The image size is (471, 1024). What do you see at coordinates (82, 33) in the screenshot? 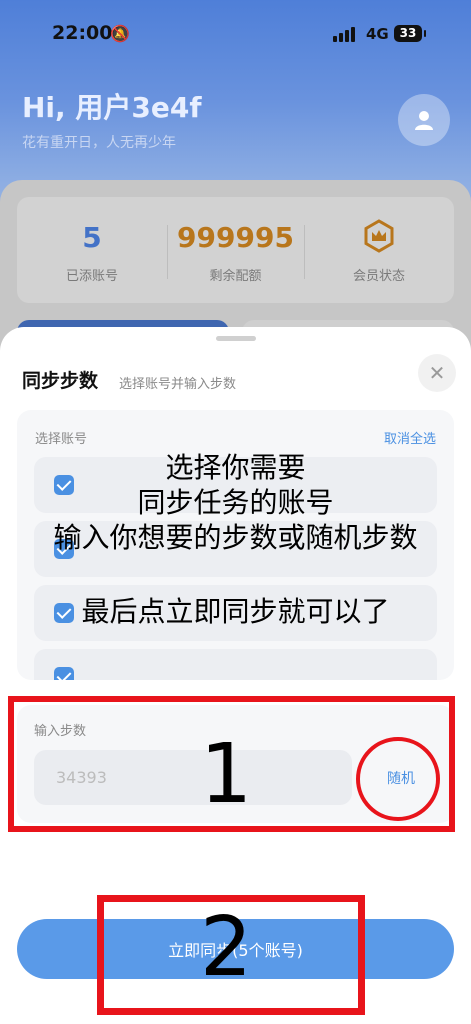
I see `status-time: 22:00` at bounding box center [82, 33].